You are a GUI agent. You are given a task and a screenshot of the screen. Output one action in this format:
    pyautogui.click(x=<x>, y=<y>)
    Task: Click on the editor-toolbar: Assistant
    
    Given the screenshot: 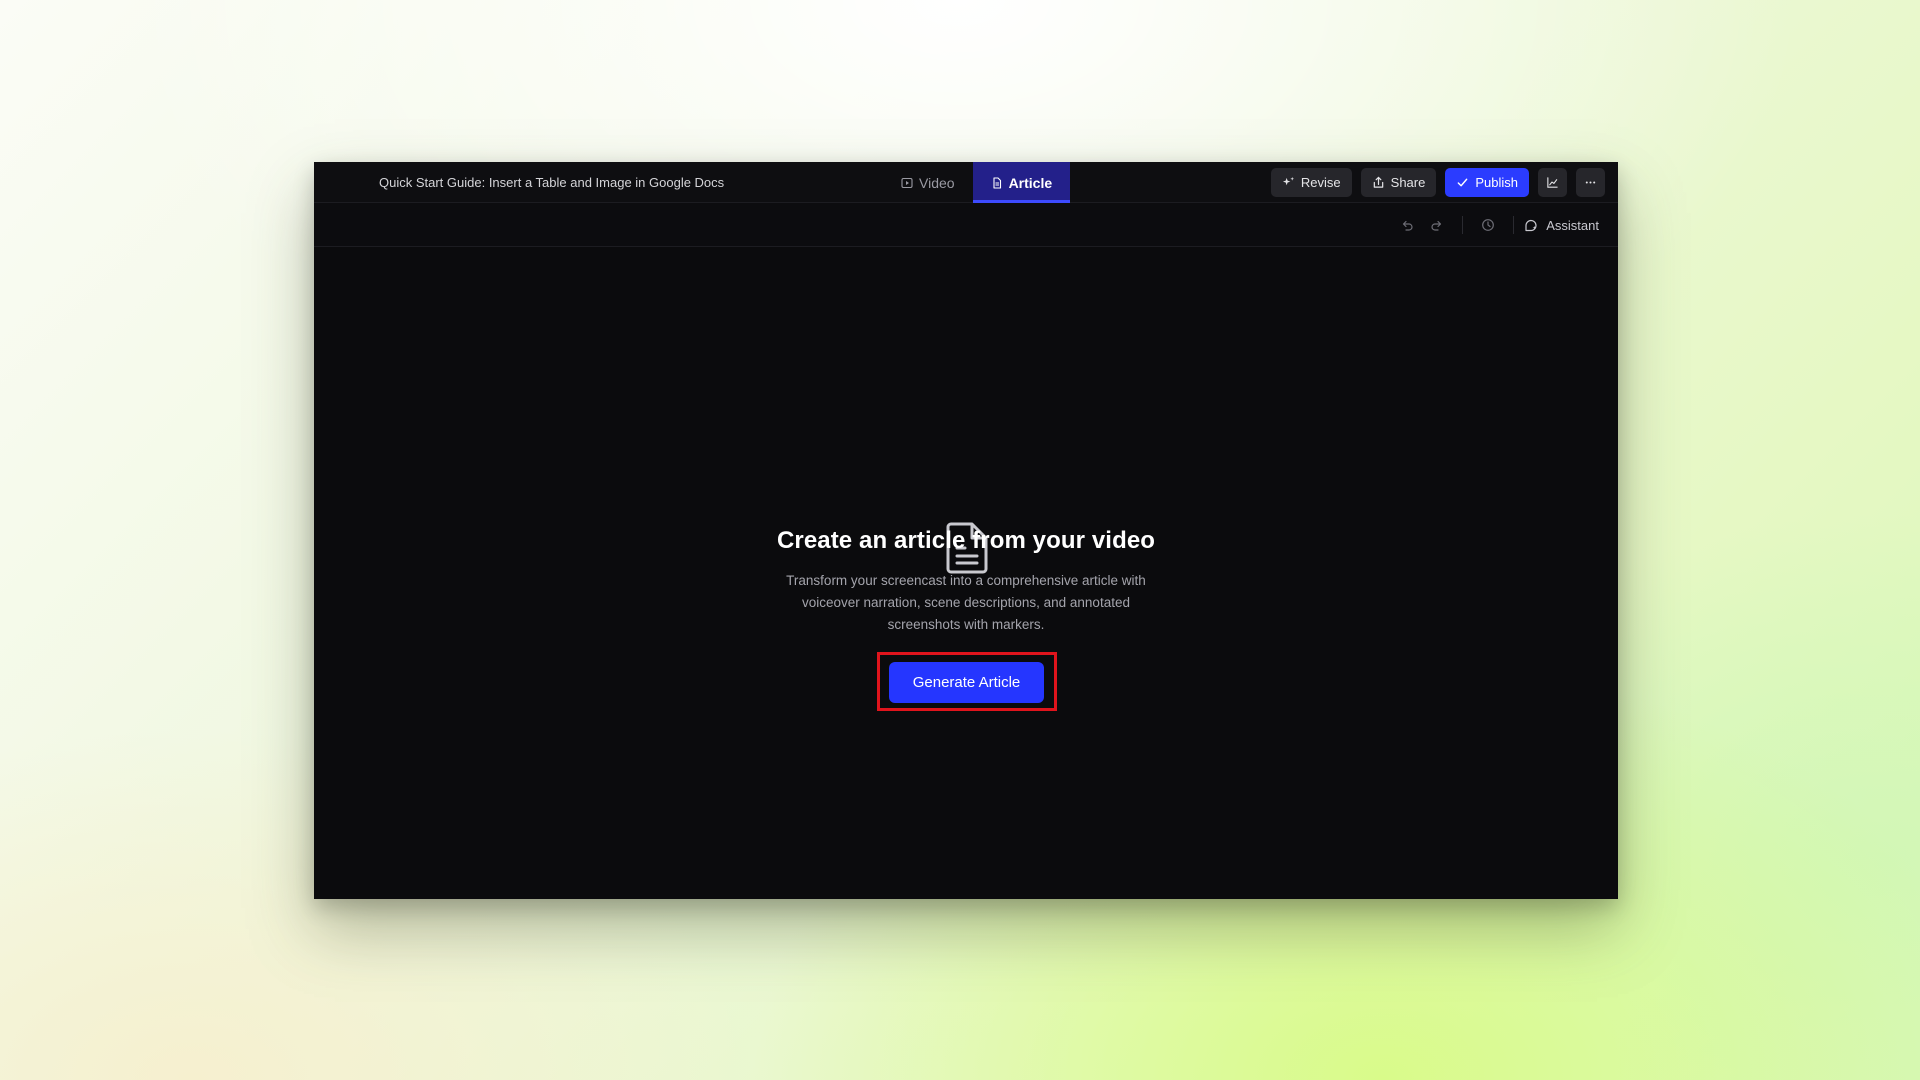 What is the action you would take?
    pyautogui.click(x=966, y=225)
    